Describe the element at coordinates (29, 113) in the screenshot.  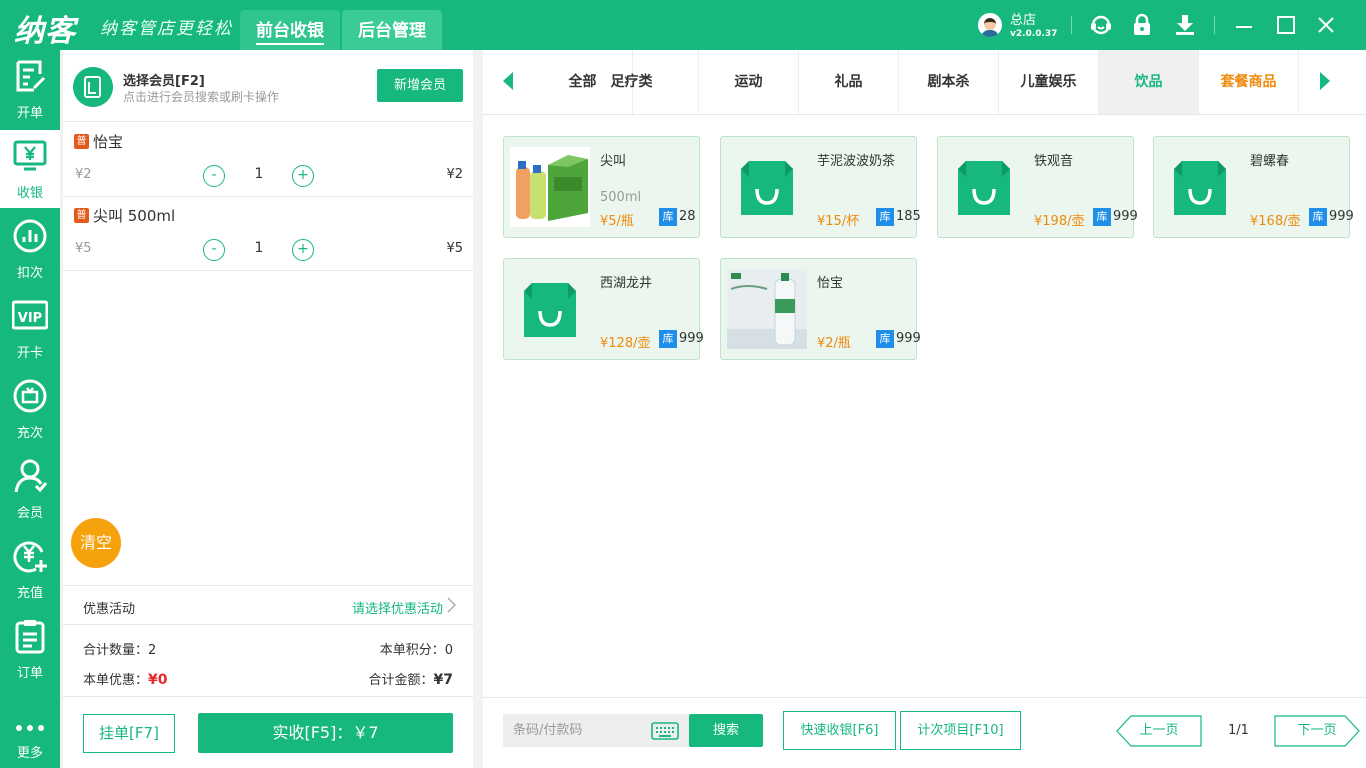
I see `sidebar-item-label: 开单` at that location.